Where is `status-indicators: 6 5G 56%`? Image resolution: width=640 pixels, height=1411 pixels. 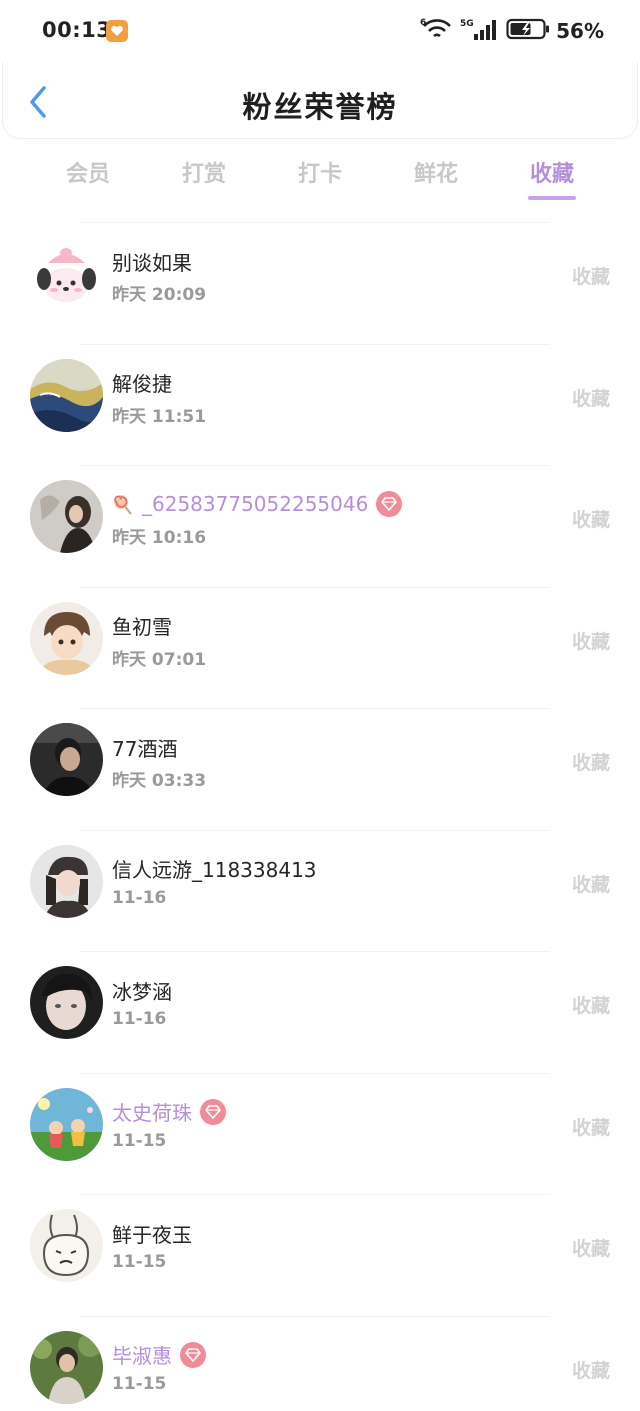 status-indicators: 6 5G 56% is located at coordinates (512, 31).